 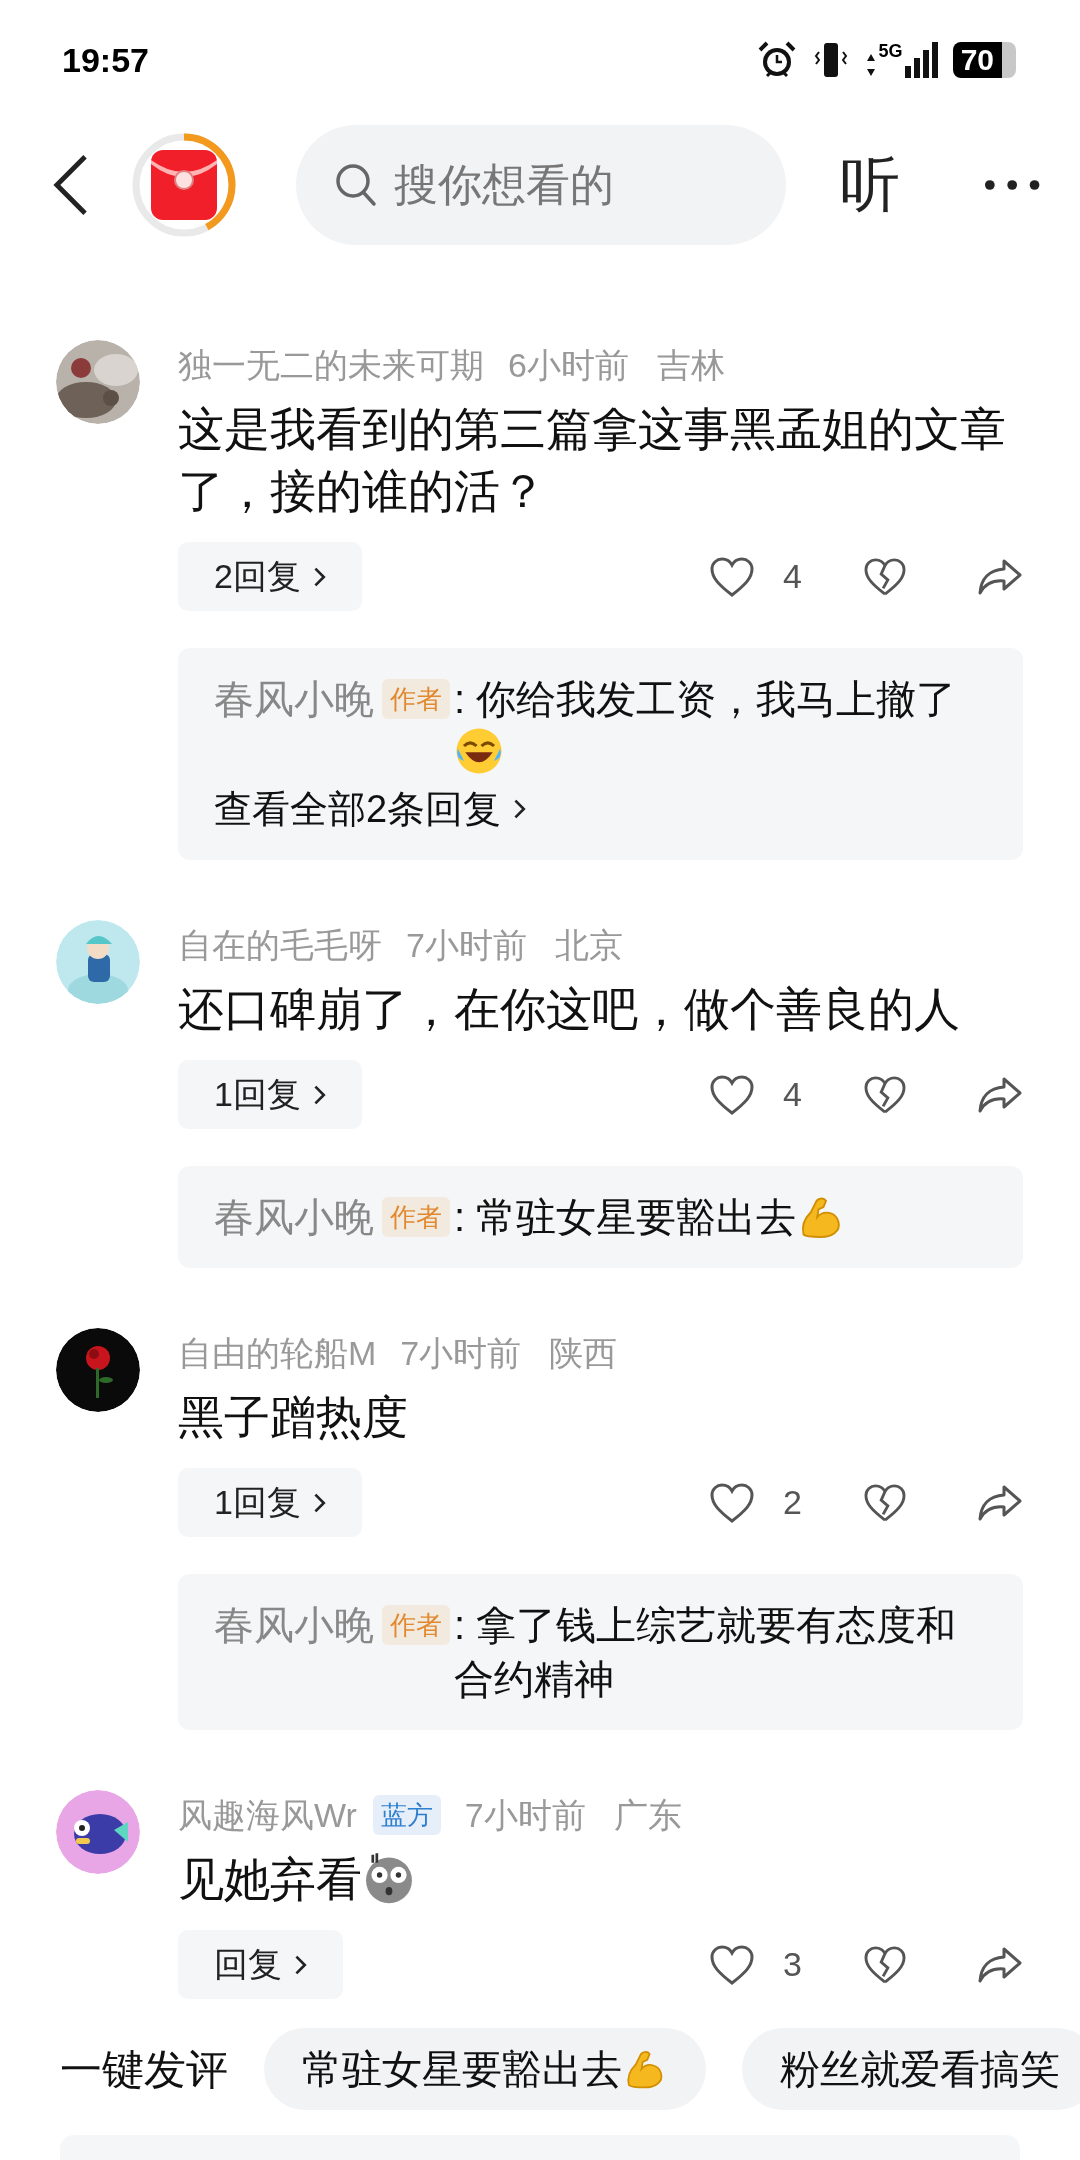 What do you see at coordinates (70, 185) in the screenshot?
I see `back-icon` at bounding box center [70, 185].